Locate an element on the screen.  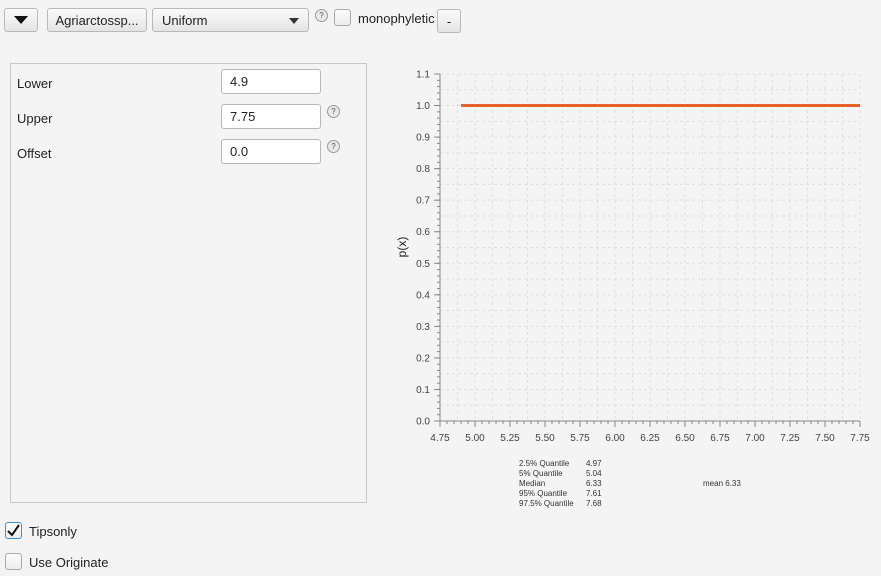
stat-label: 95% Quantile is located at coordinates (543, 493).